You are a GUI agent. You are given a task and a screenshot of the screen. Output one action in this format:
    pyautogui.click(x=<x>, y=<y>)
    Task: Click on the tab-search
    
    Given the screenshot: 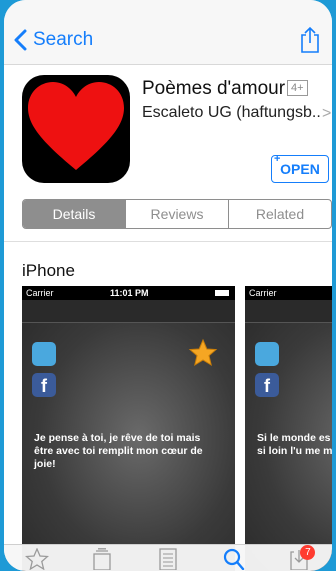 What is the action you would take?
    pyautogui.click(x=234, y=558)
    